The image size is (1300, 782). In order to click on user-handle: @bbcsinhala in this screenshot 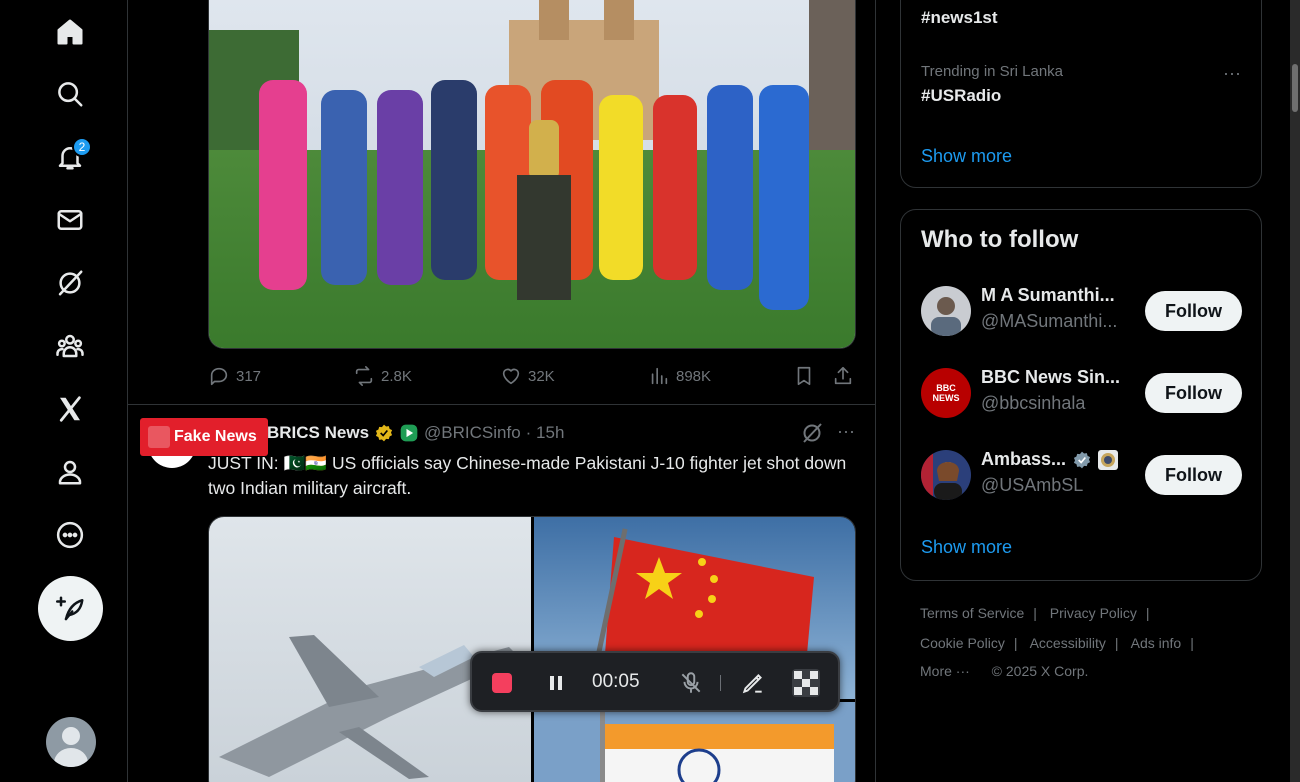, I will do `click(1033, 403)`.